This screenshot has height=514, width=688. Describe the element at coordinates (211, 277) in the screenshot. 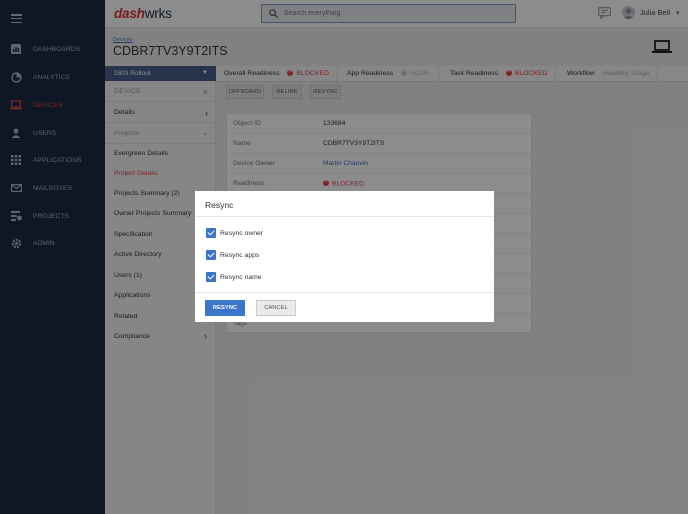

I see `resync-name-checkbox` at that location.